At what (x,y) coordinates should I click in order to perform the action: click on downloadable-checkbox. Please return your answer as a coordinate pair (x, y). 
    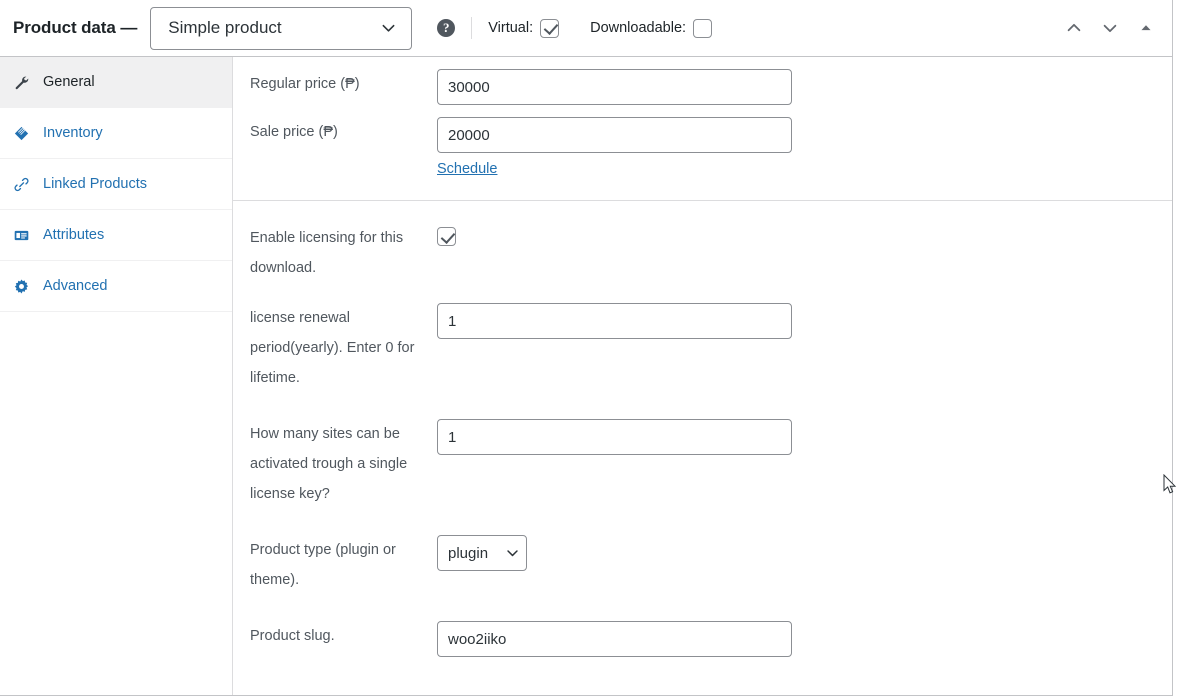
    Looking at the image, I should click on (703, 28).